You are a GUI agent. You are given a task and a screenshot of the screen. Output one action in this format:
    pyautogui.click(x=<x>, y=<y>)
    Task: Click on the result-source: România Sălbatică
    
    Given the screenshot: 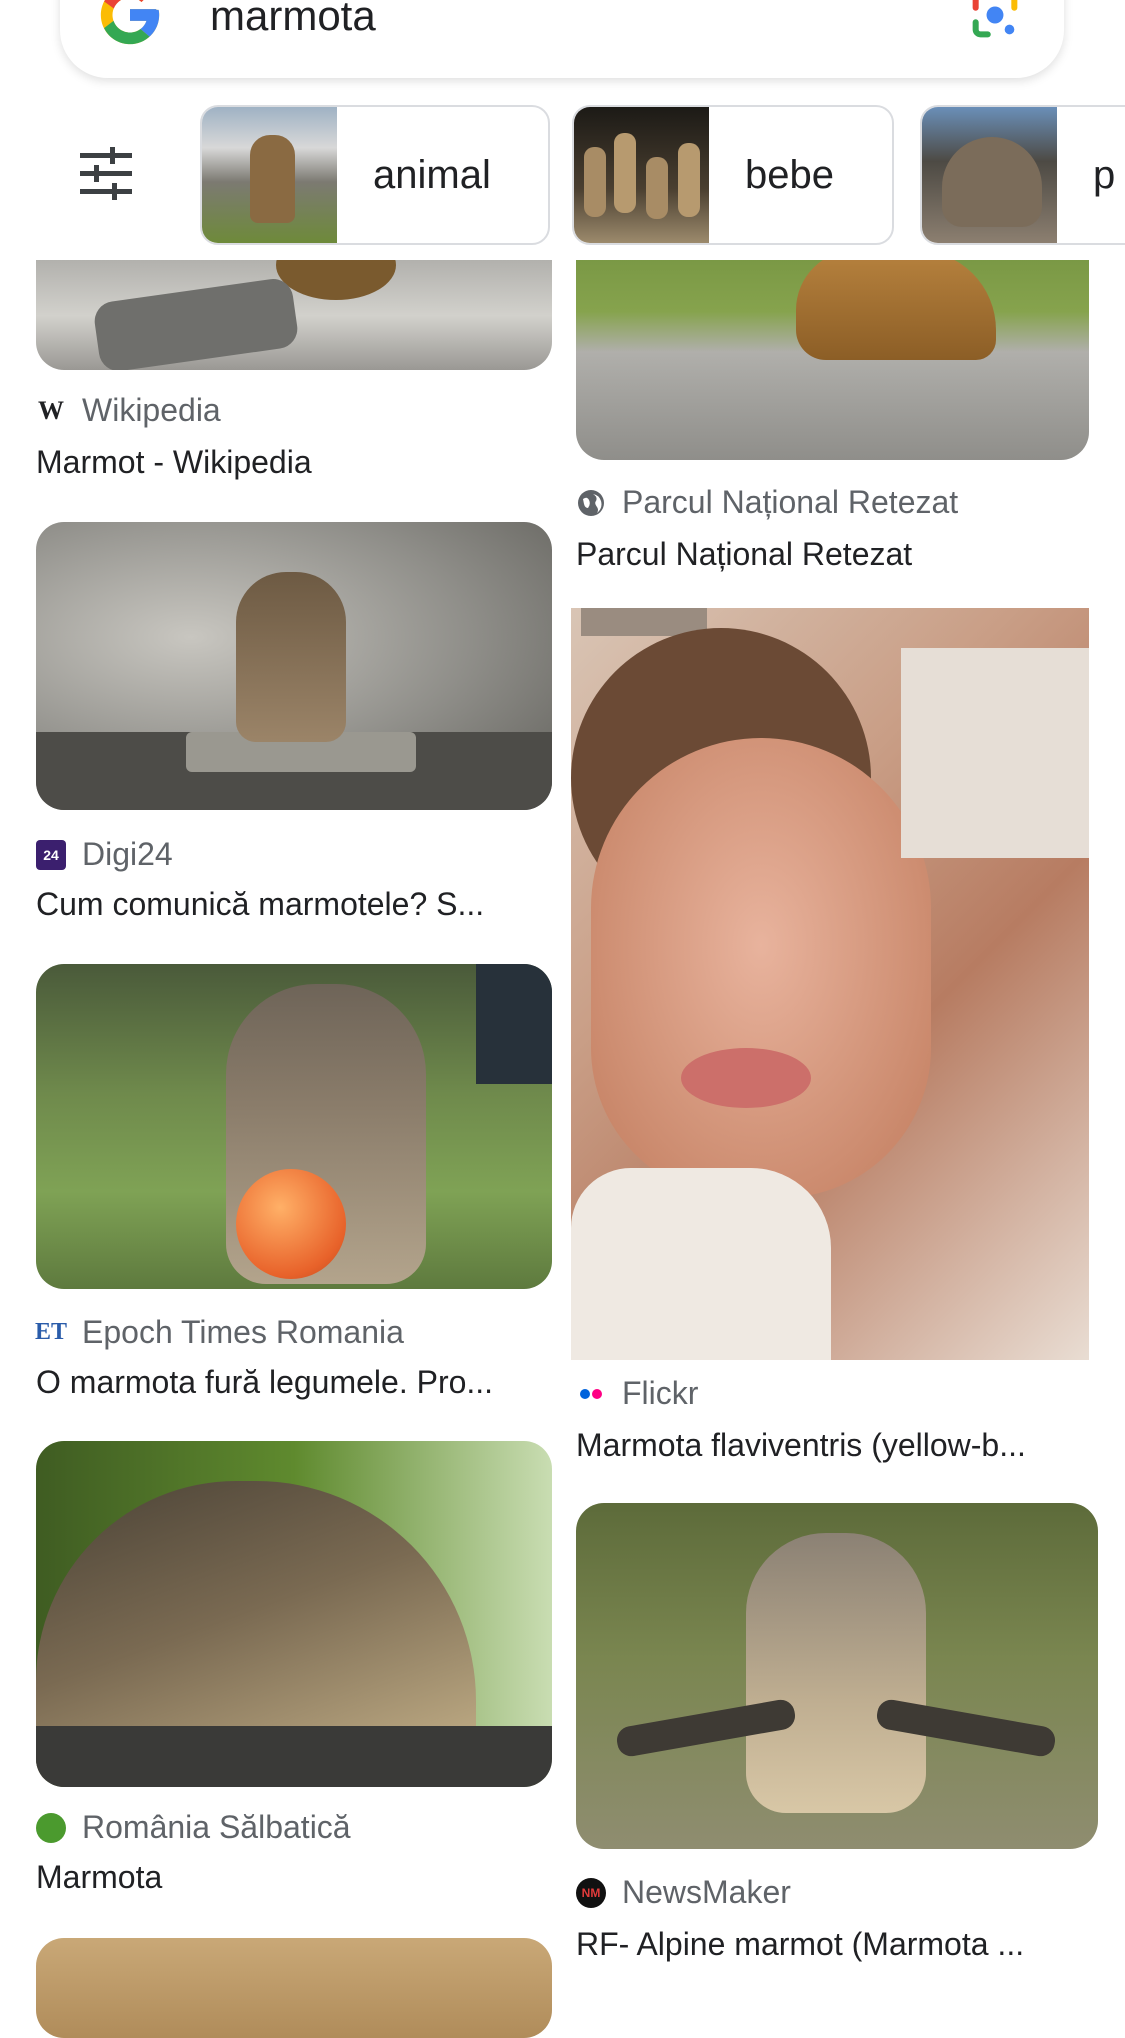 What is the action you would take?
    pyautogui.click(x=193, y=1827)
    